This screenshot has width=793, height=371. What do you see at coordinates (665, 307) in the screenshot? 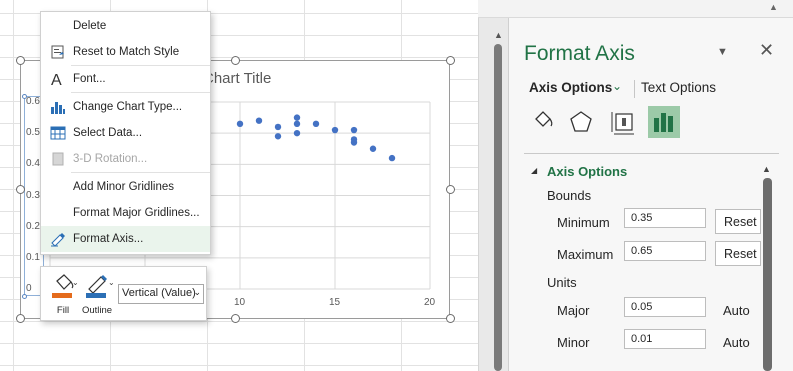
I see `major-field: 0.05` at bounding box center [665, 307].